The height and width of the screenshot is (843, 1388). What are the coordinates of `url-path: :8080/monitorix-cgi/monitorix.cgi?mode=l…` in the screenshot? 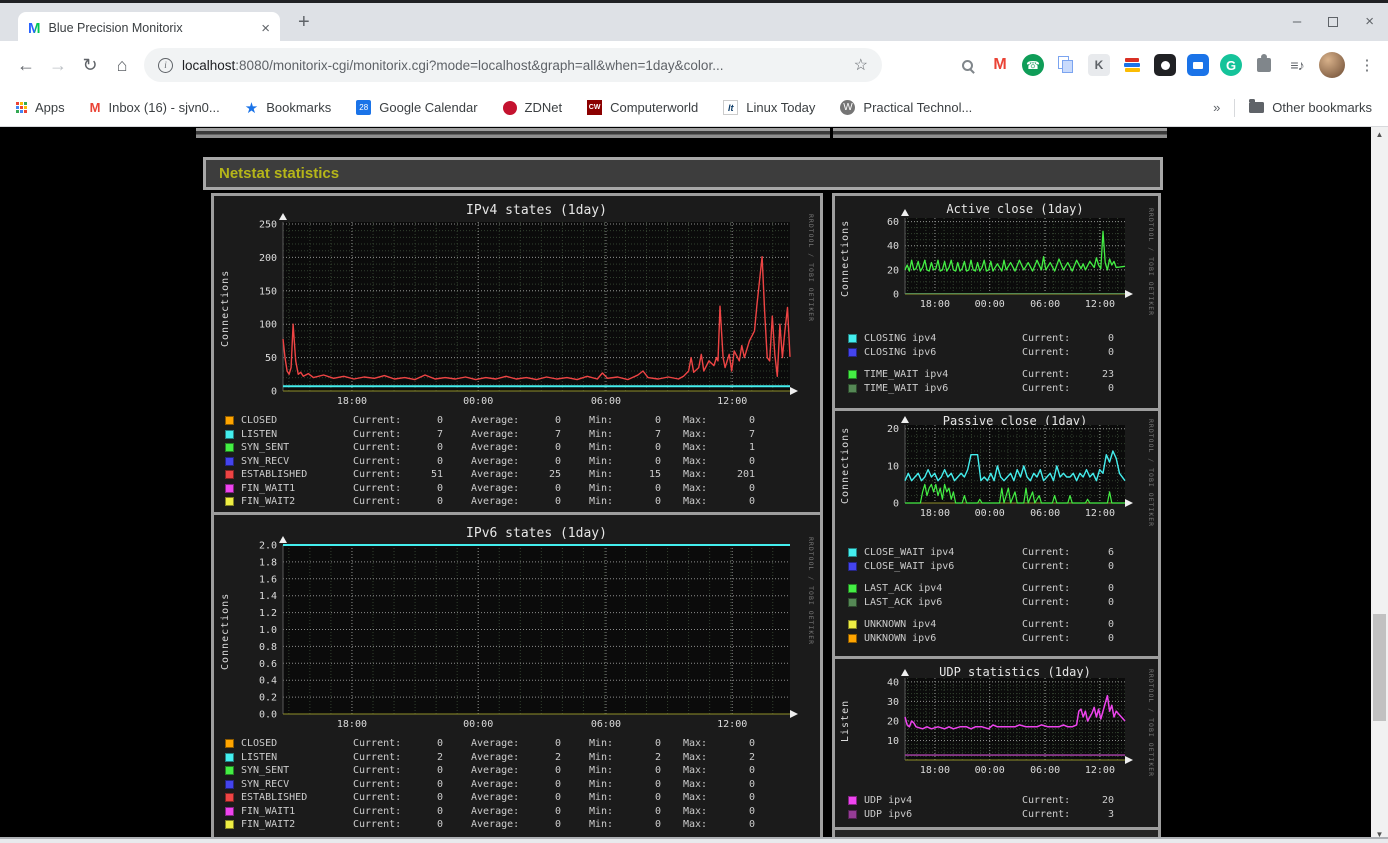 It's located at (479, 65).